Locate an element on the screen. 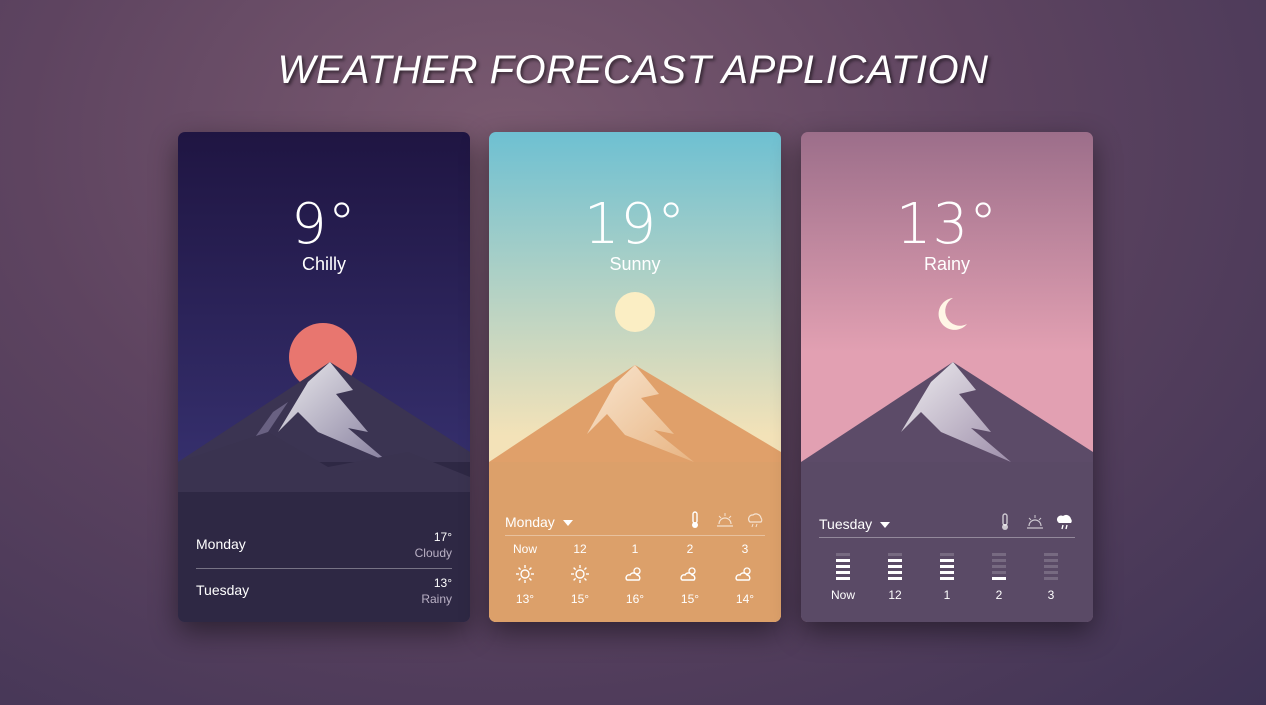 This screenshot has height=705, width=1266. temperature: 9° is located at coordinates (324, 224).